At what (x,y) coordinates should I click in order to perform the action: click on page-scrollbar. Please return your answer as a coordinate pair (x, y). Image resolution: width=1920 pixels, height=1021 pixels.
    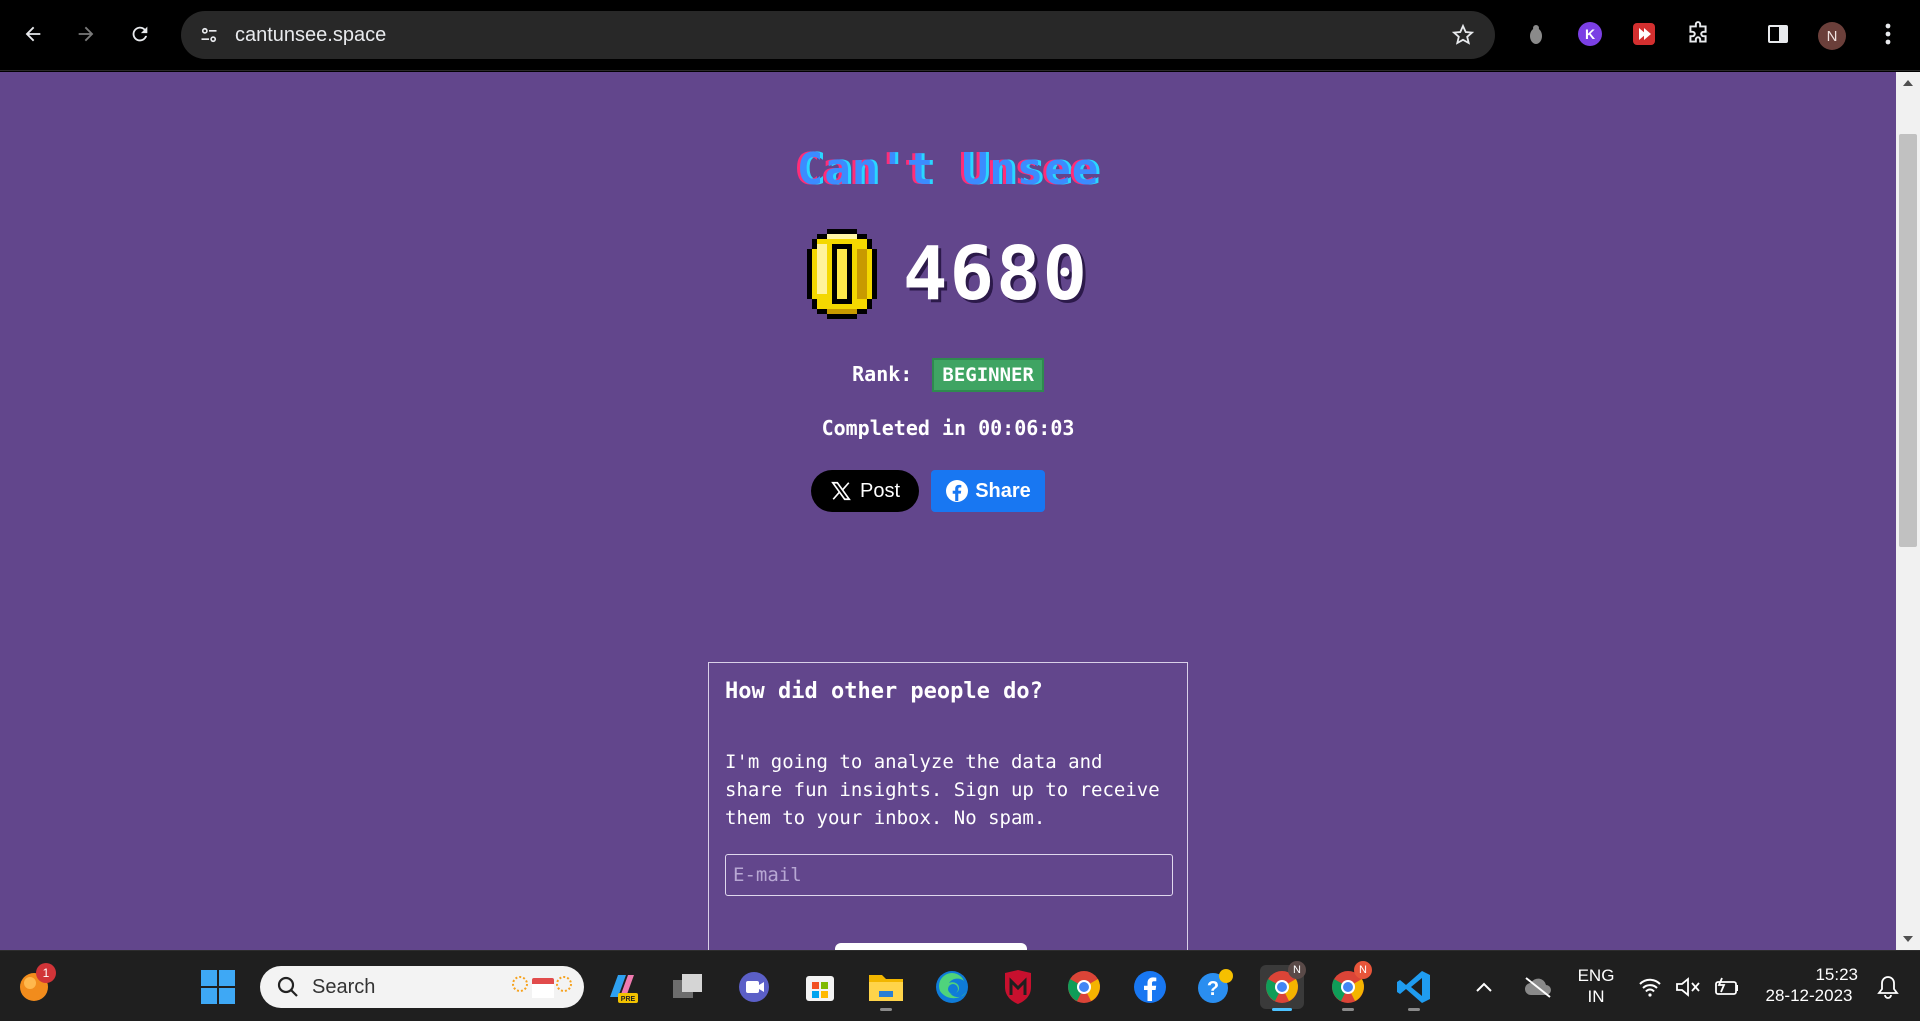
    Looking at the image, I should click on (1908, 511).